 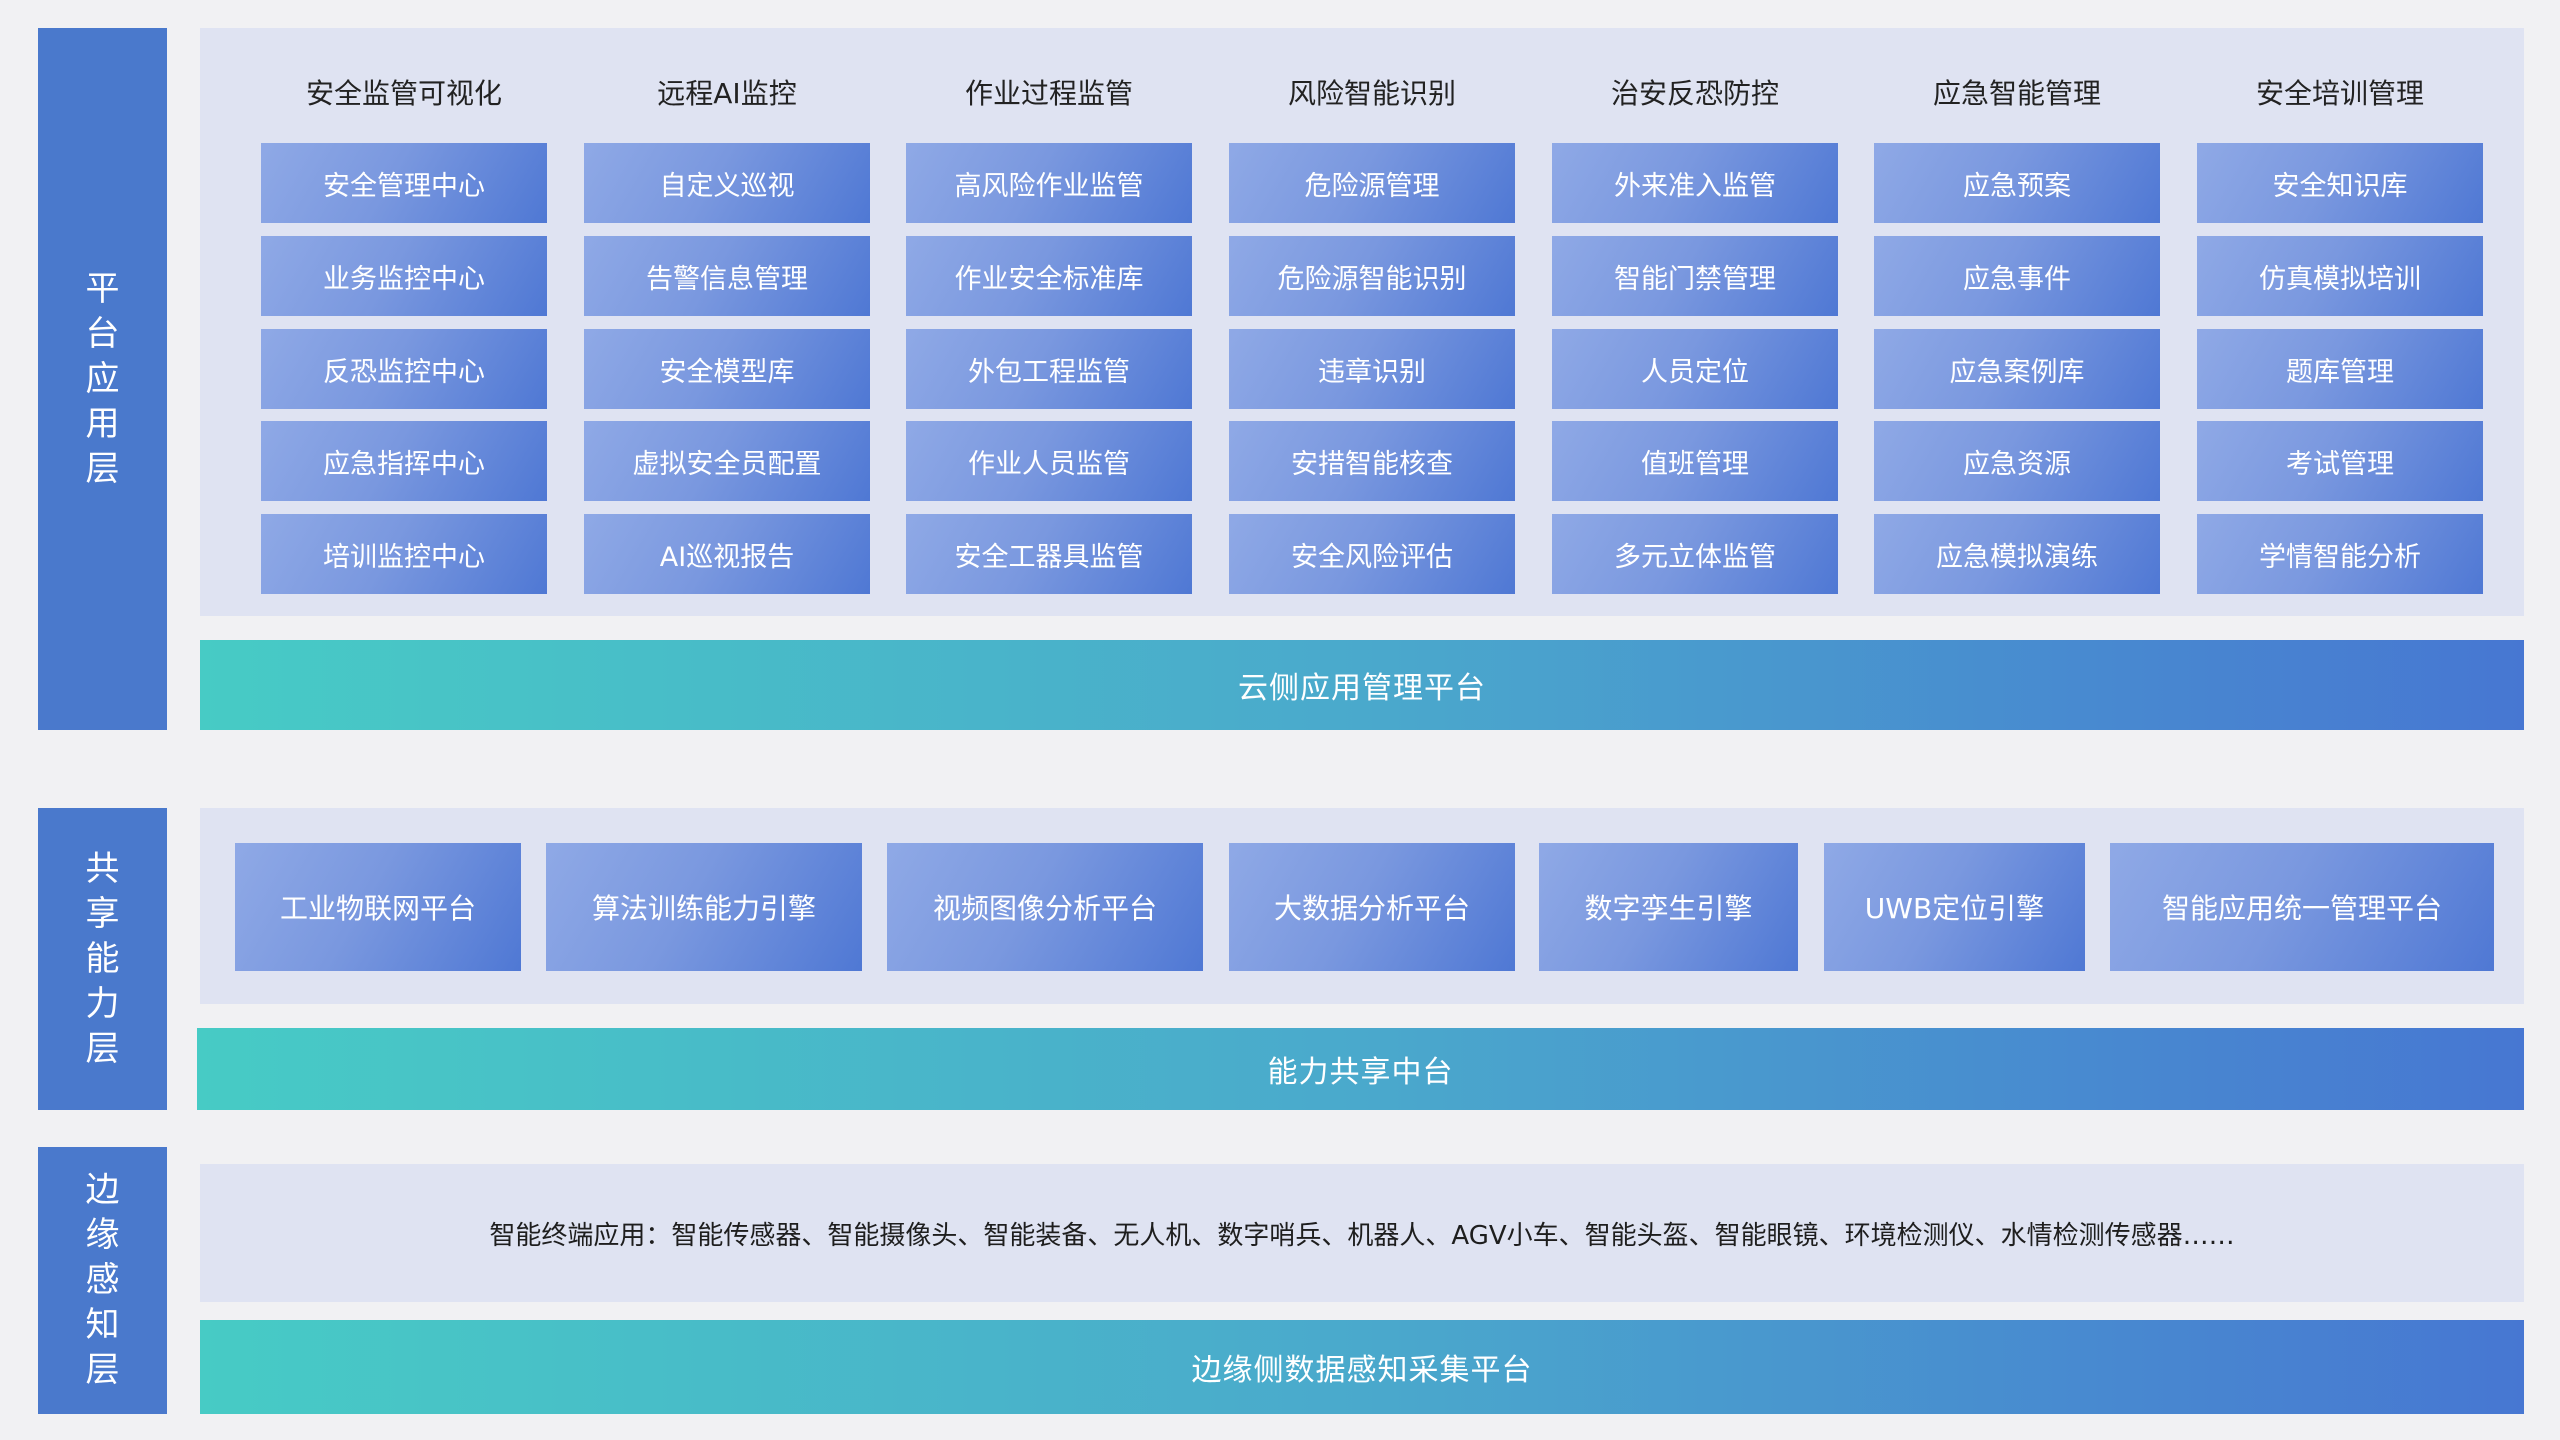 What do you see at coordinates (1049, 276) in the screenshot?
I see `module-box: 作业安全标准库` at bounding box center [1049, 276].